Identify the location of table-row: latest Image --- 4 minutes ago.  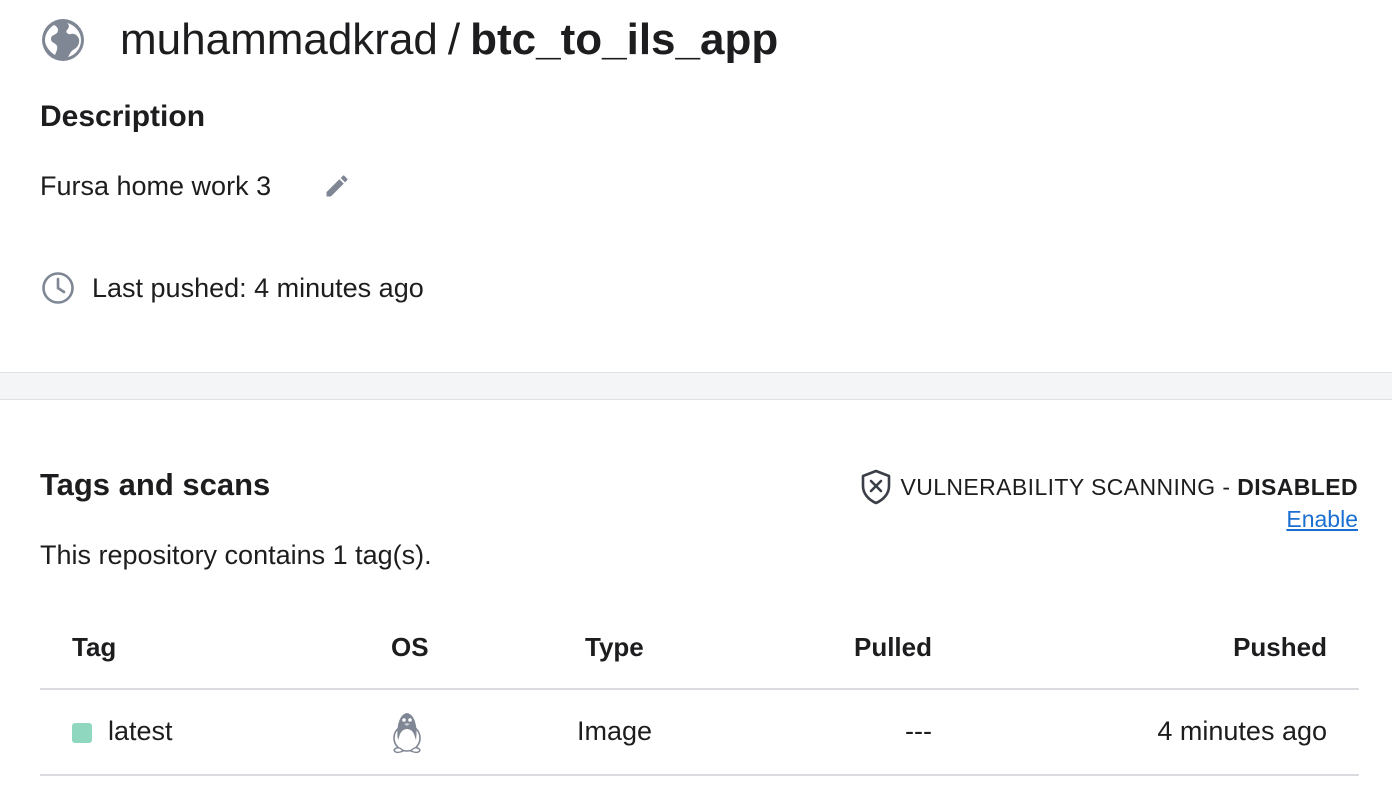
(699, 733).